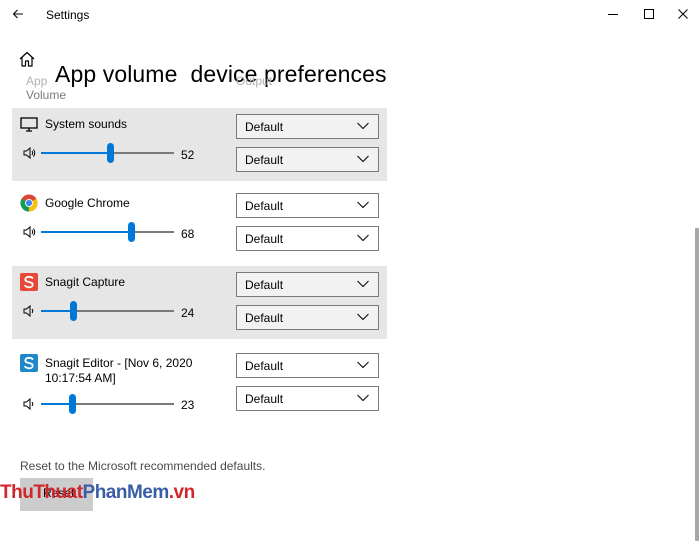  I want to click on volume-value: 23, so click(188, 405).